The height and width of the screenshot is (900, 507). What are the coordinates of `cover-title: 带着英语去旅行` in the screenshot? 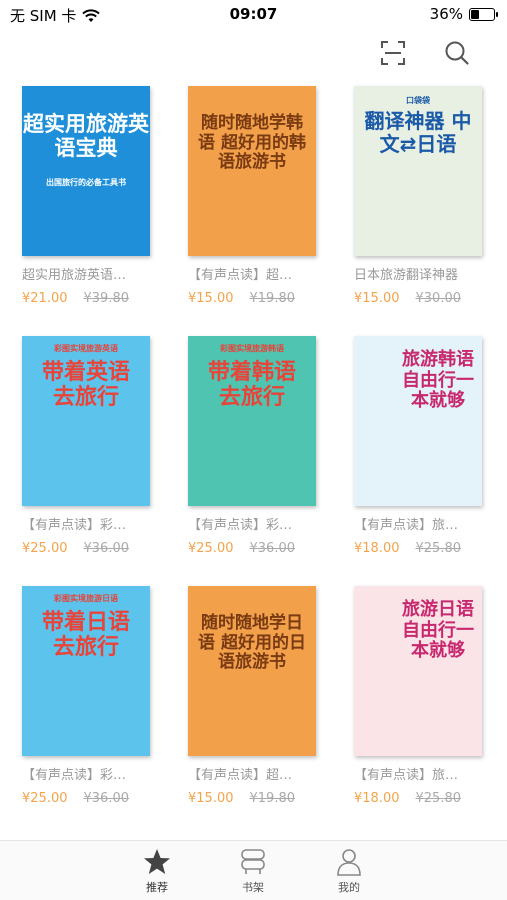 It's located at (85, 385).